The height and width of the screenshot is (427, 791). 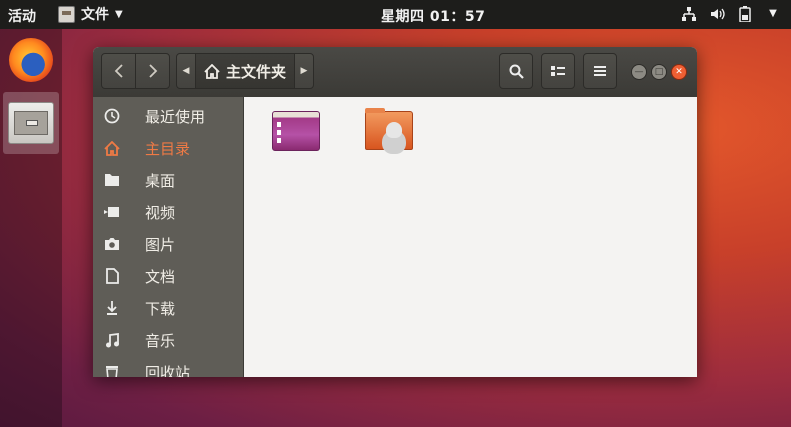 I want to click on document-icon, so click(x=112, y=276).